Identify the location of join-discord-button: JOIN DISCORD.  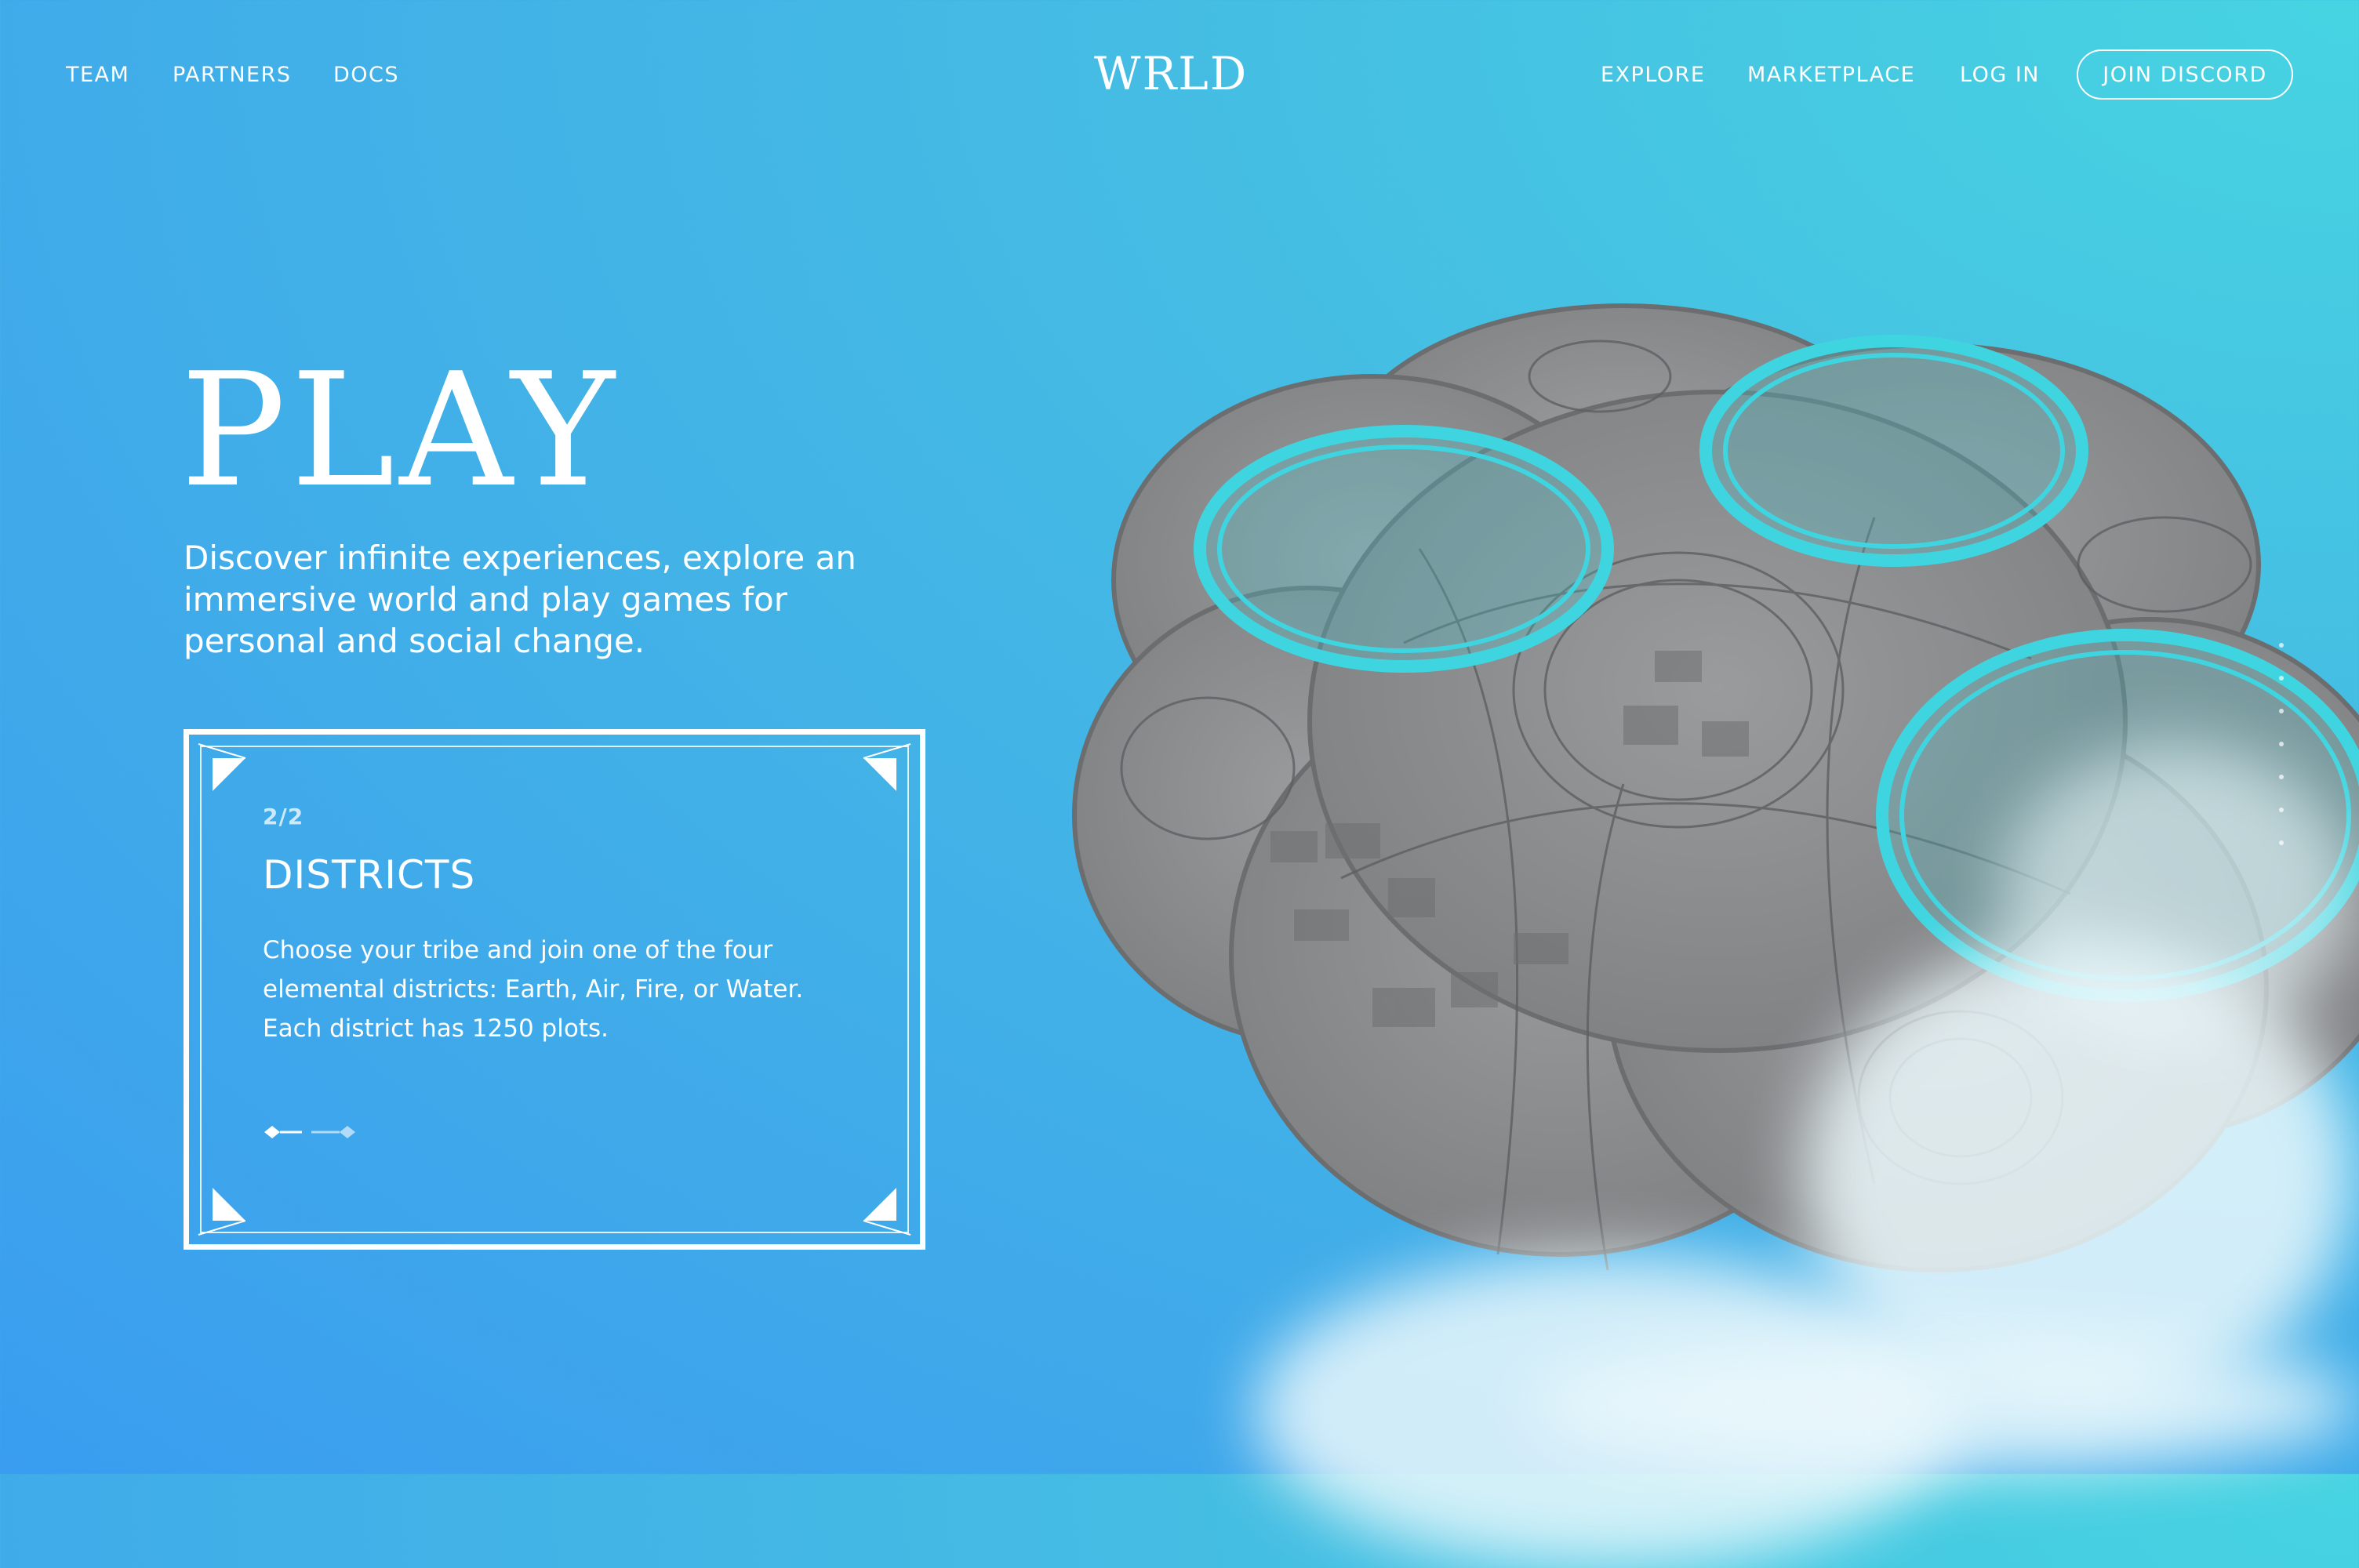
(2185, 74).